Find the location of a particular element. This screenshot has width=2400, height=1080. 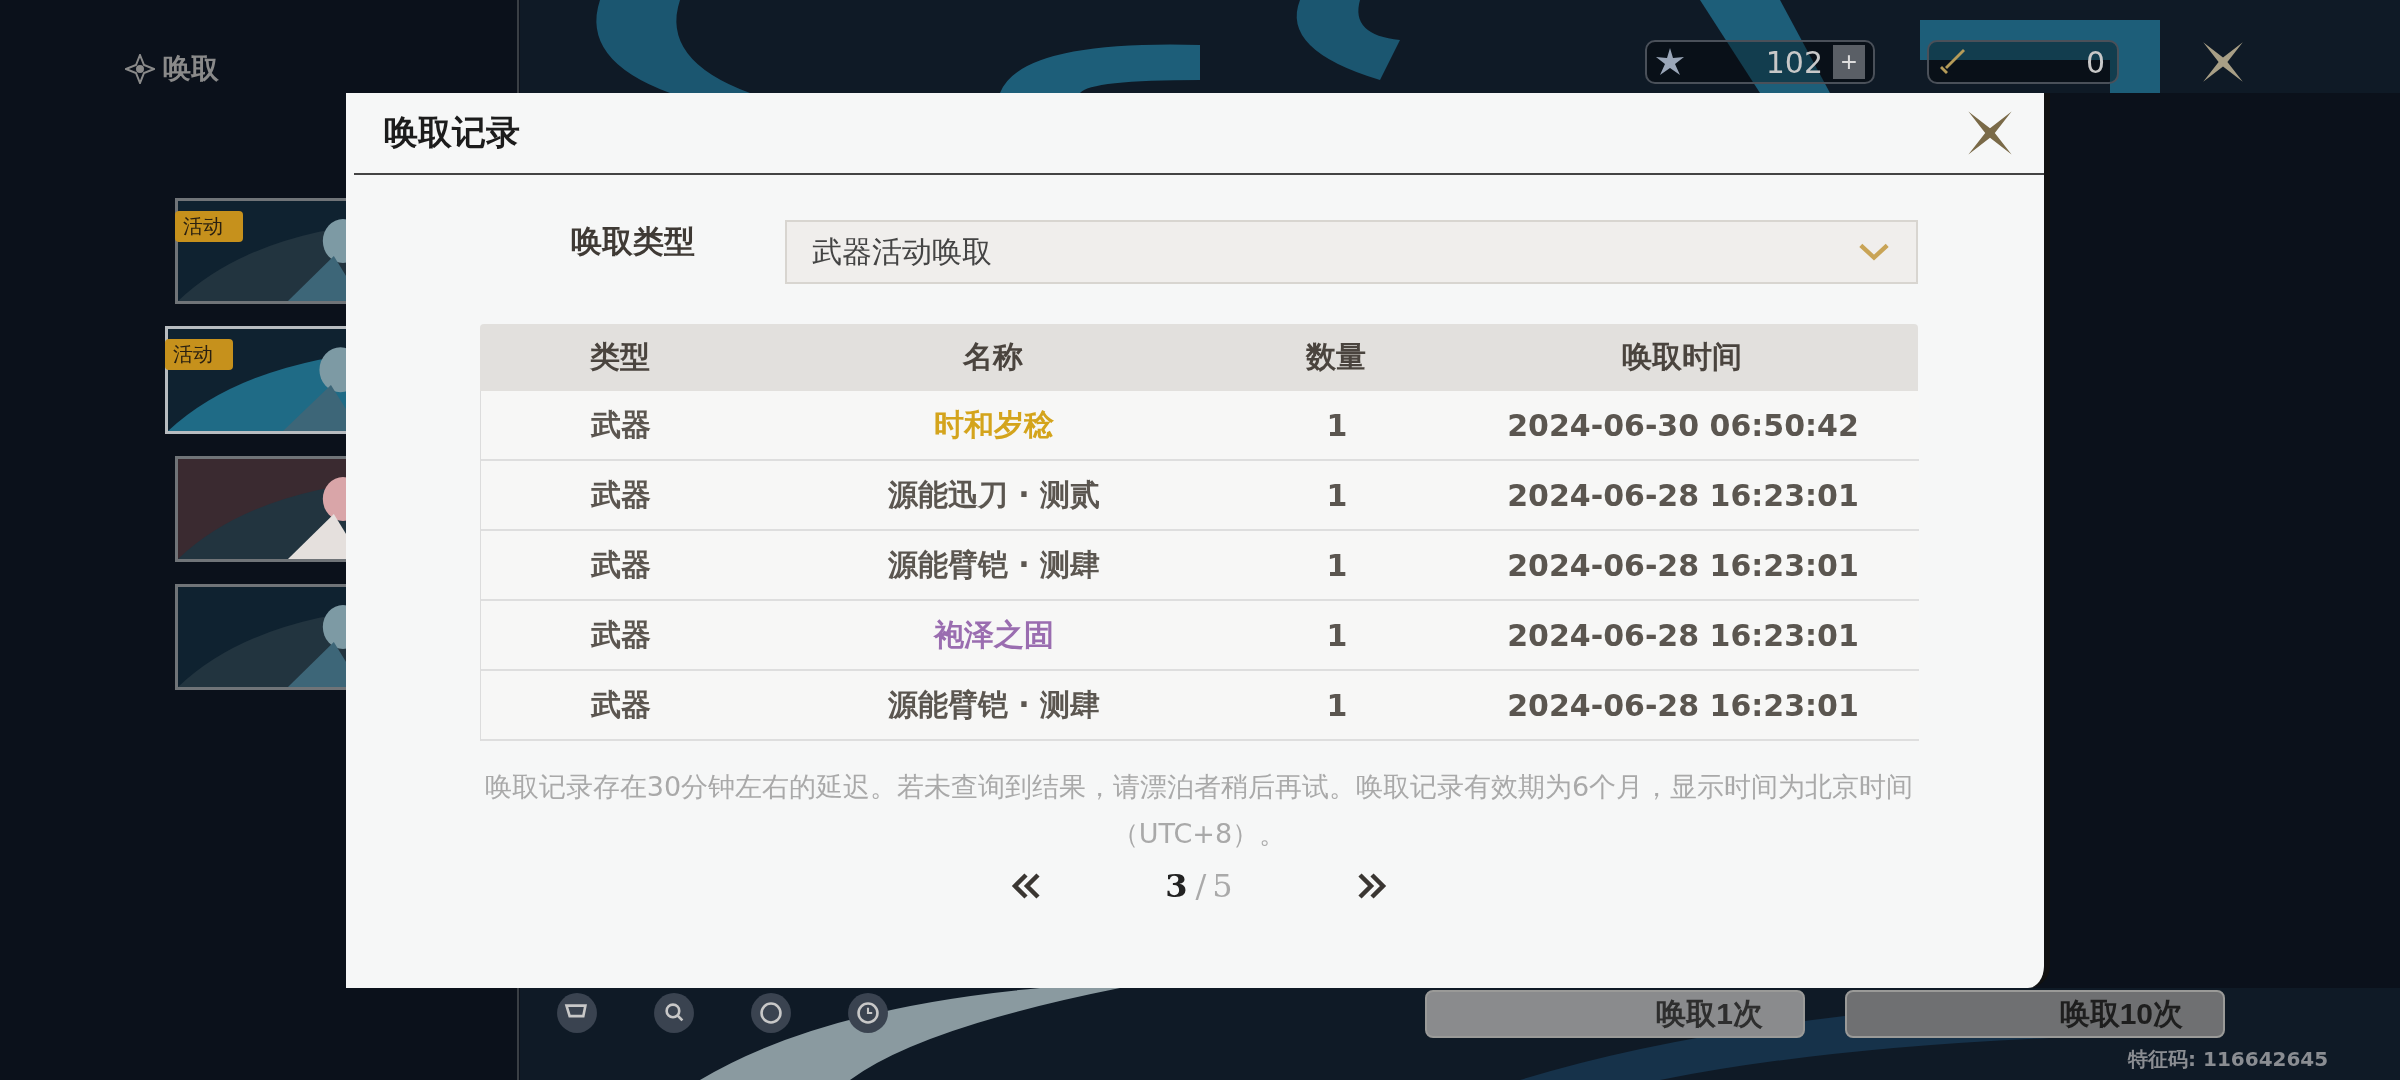

clock-icon is located at coordinates (868, 1013).